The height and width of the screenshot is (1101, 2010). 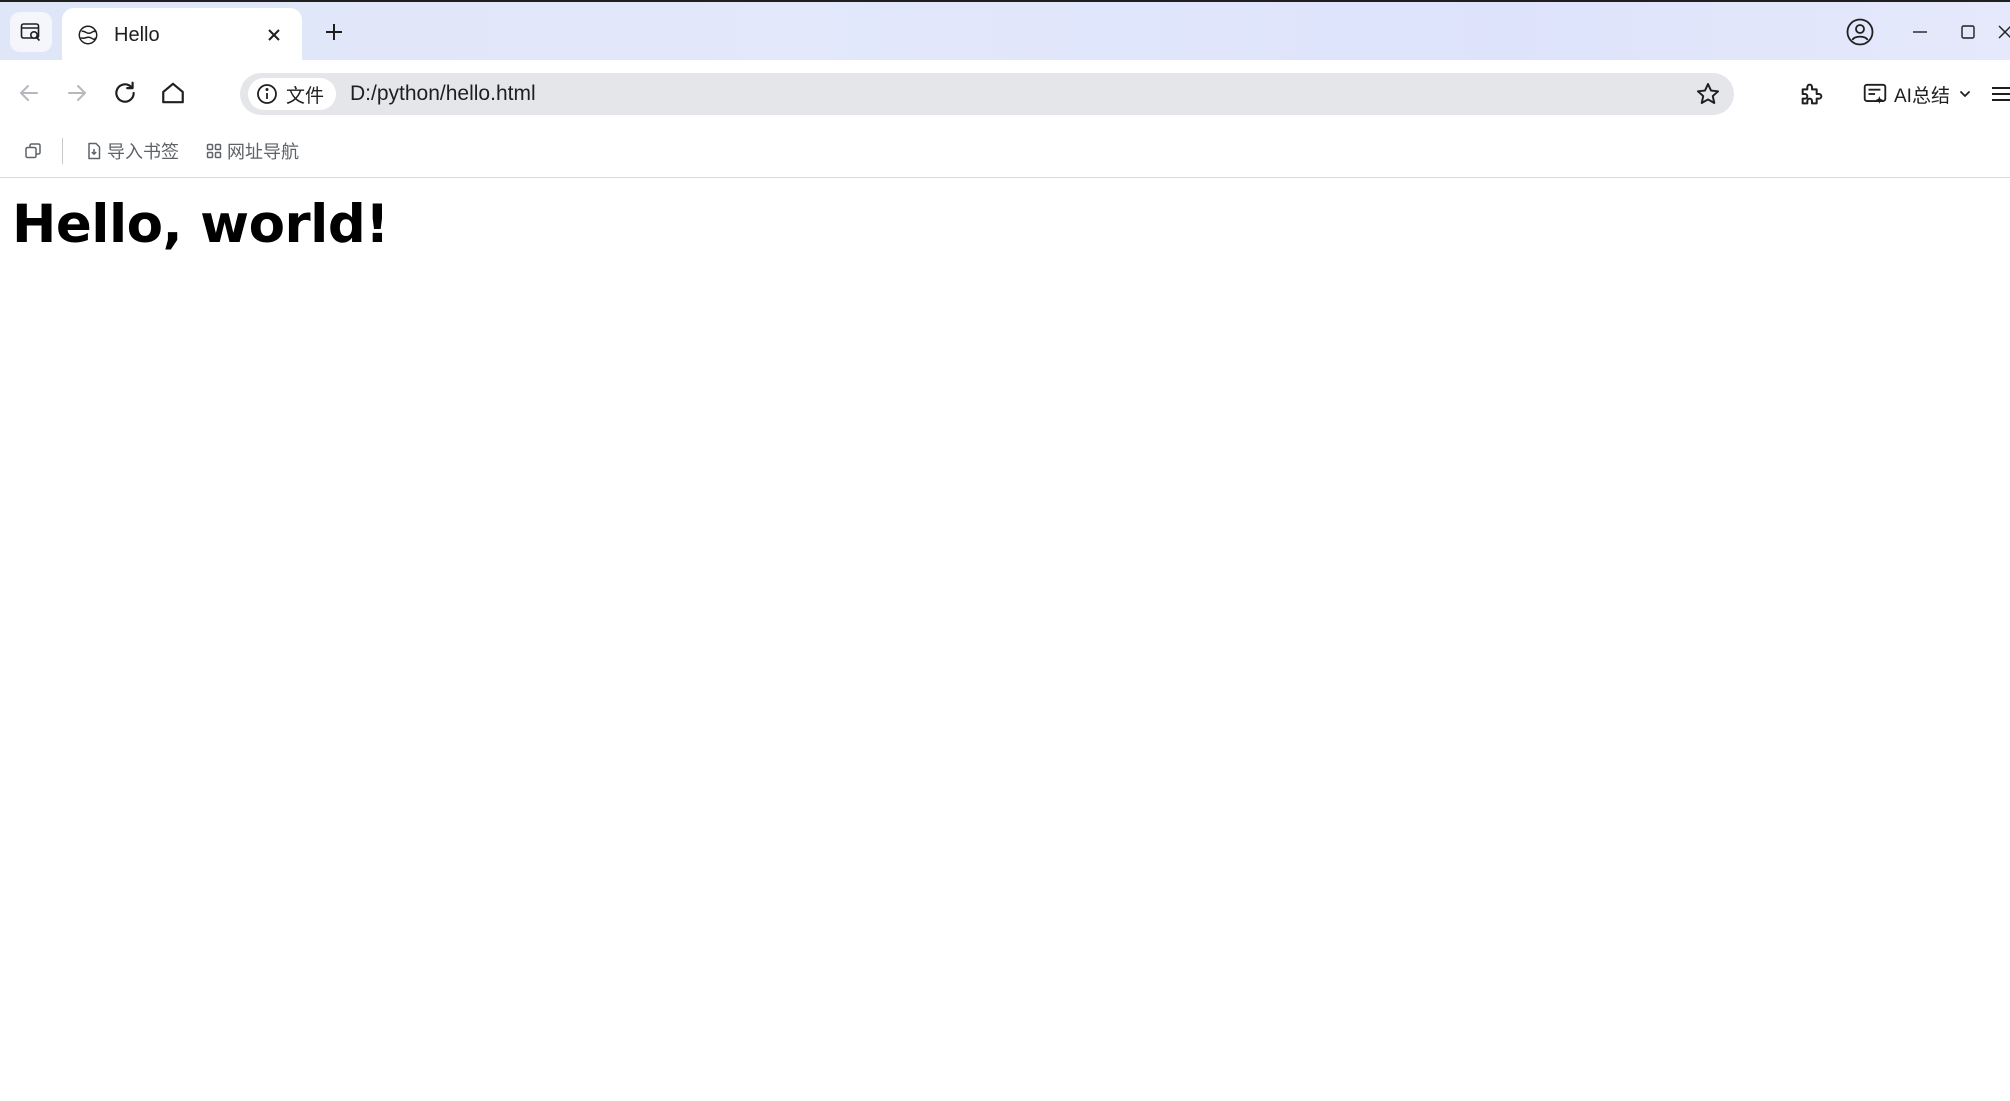 I want to click on bookmark-import: 导入书签, so click(x=132, y=151).